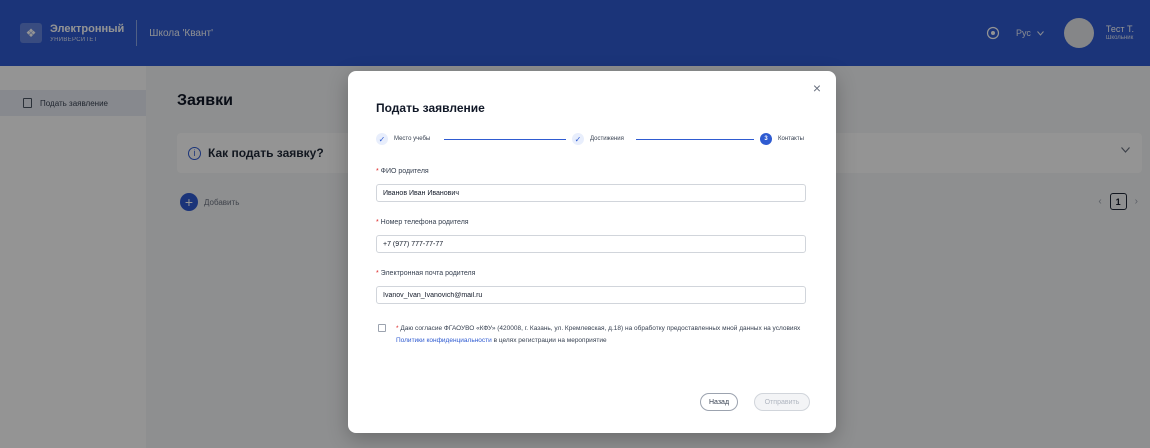 The image size is (1150, 448). What do you see at coordinates (591, 193) in the screenshot?
I see `parent-name-input` at bounding box center [591, 193].